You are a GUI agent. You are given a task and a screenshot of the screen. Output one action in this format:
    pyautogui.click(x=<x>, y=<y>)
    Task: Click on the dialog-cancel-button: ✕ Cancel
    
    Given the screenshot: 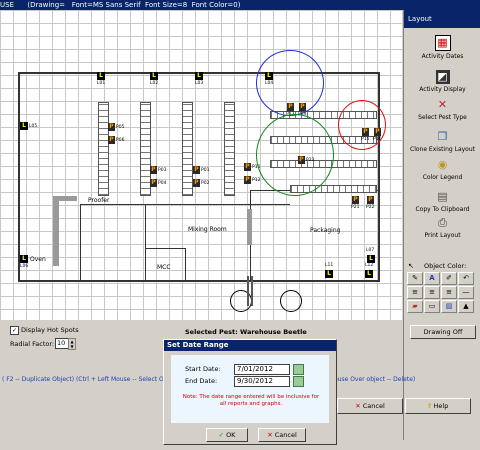 What is the action you would take?
    pyautogui.click(x=282, y=435)
    